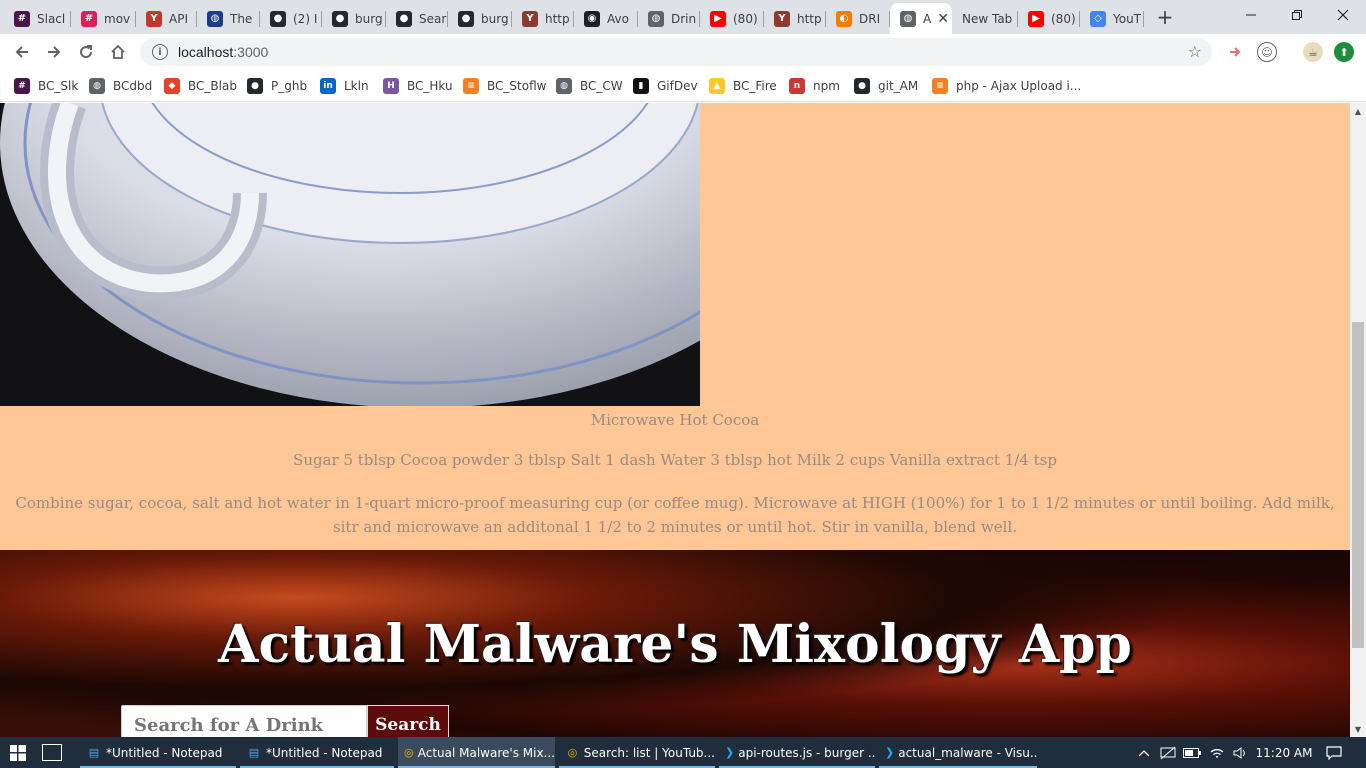  What do you see at coordinates (18, 752) in the screenshot?
I see `start-button` at bounding box center [18, 752].